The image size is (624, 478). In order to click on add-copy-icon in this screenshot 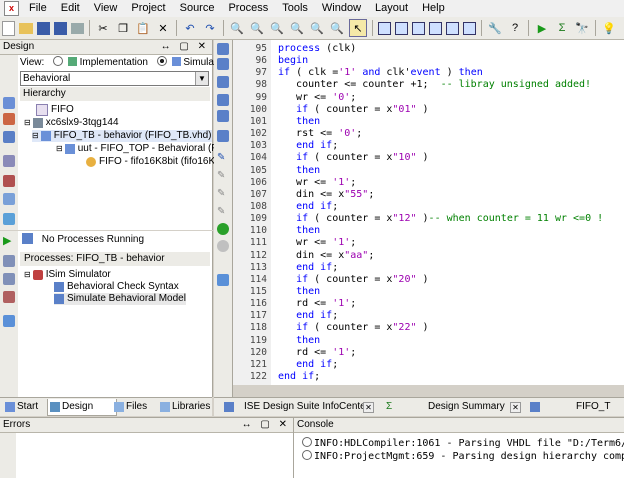, I will do `click(9, 119)`.